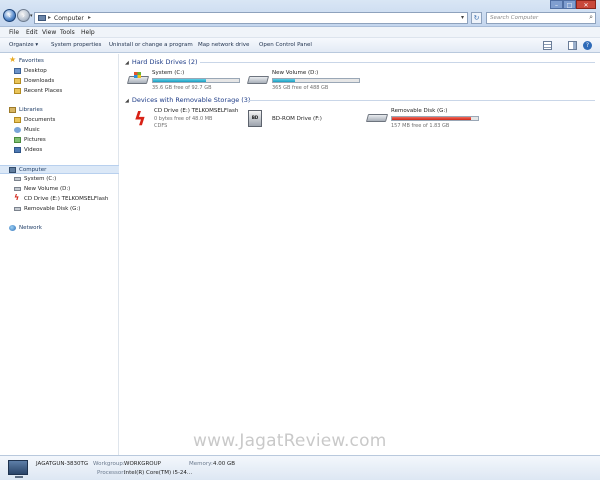 The image size is (600, 480). I want to click on nav-libraries: Libraries, so click(59, 110).